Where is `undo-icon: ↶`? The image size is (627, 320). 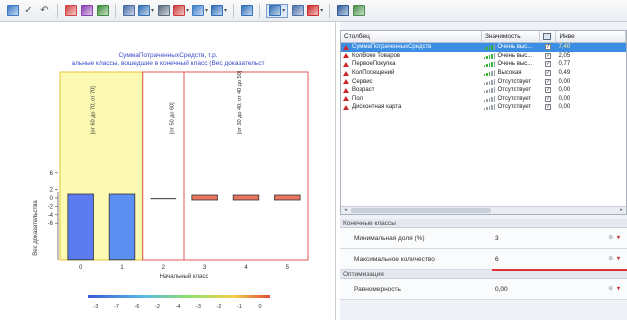
undo-icon: ↶ is located at coordinates (44, 10).